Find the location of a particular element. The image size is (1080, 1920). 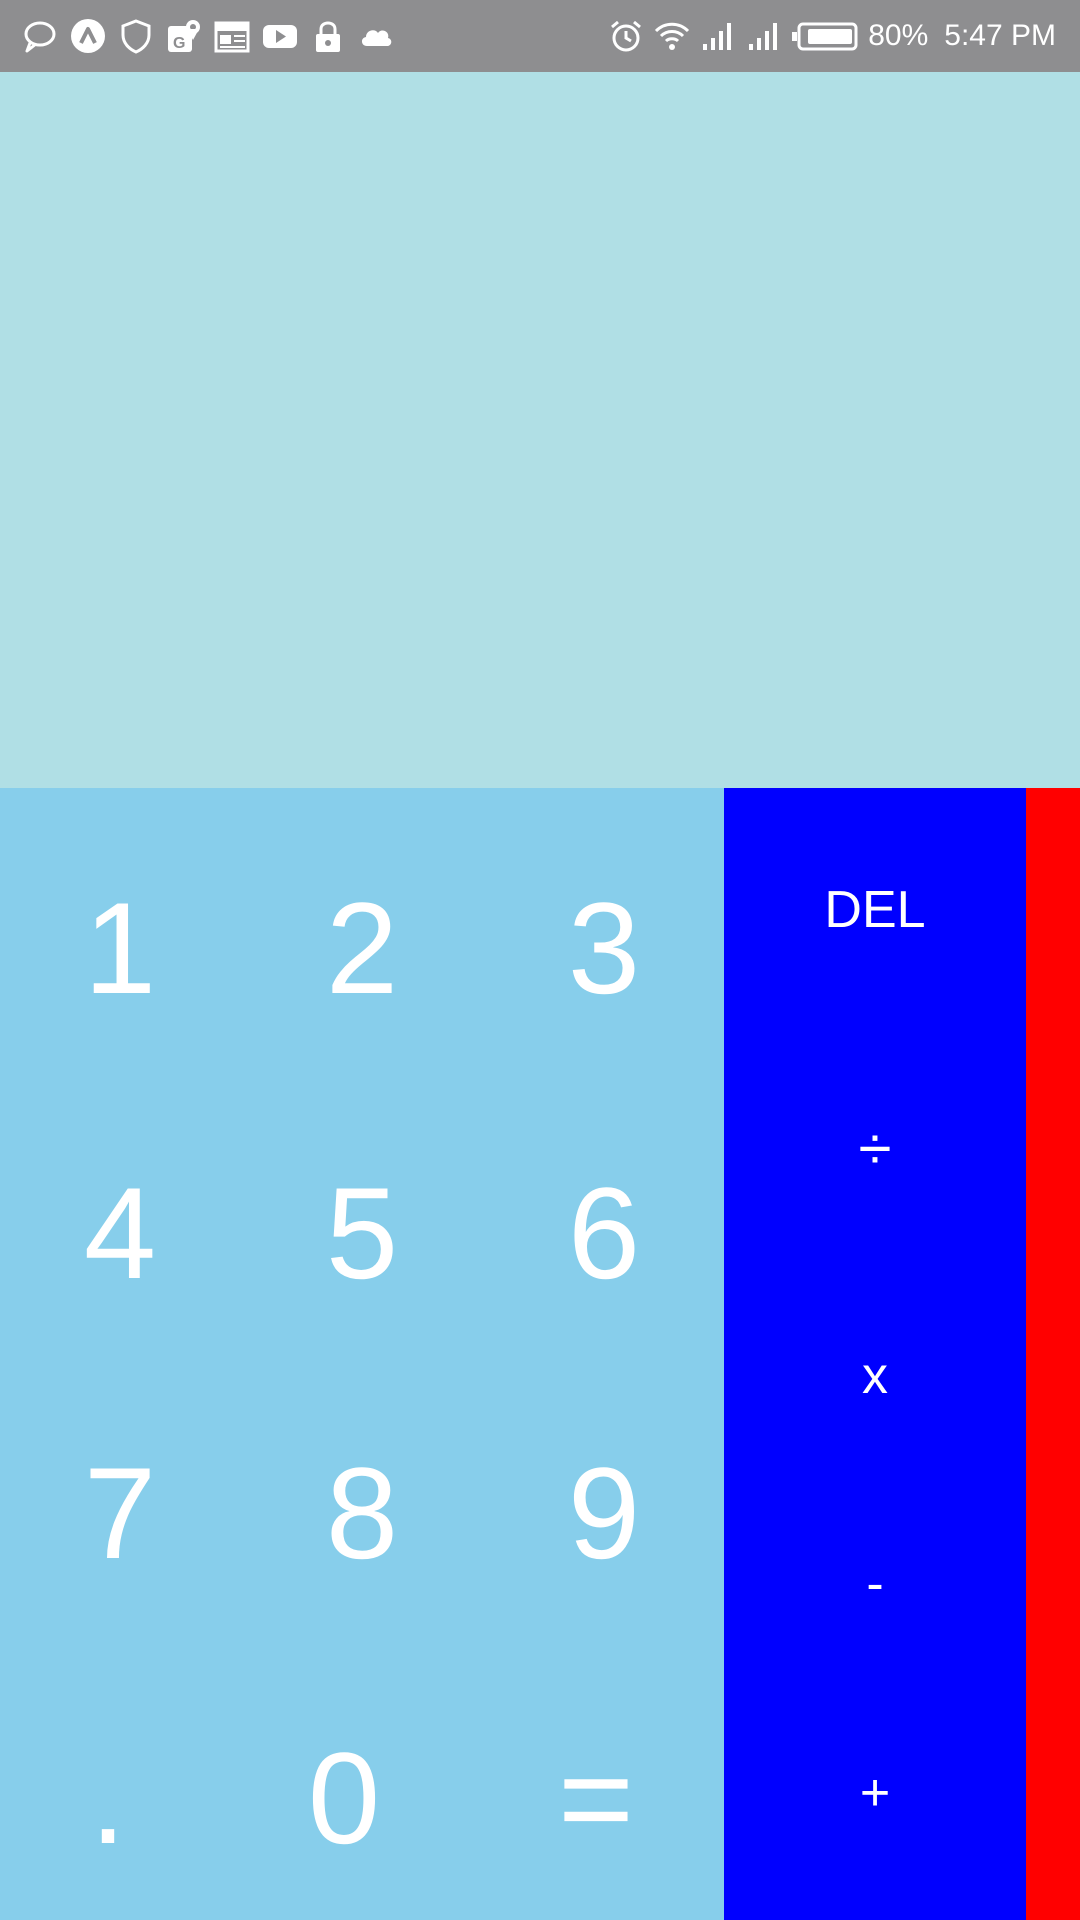

status-bar: G 80% 5:47 PM is located at coordinates (540, 36).